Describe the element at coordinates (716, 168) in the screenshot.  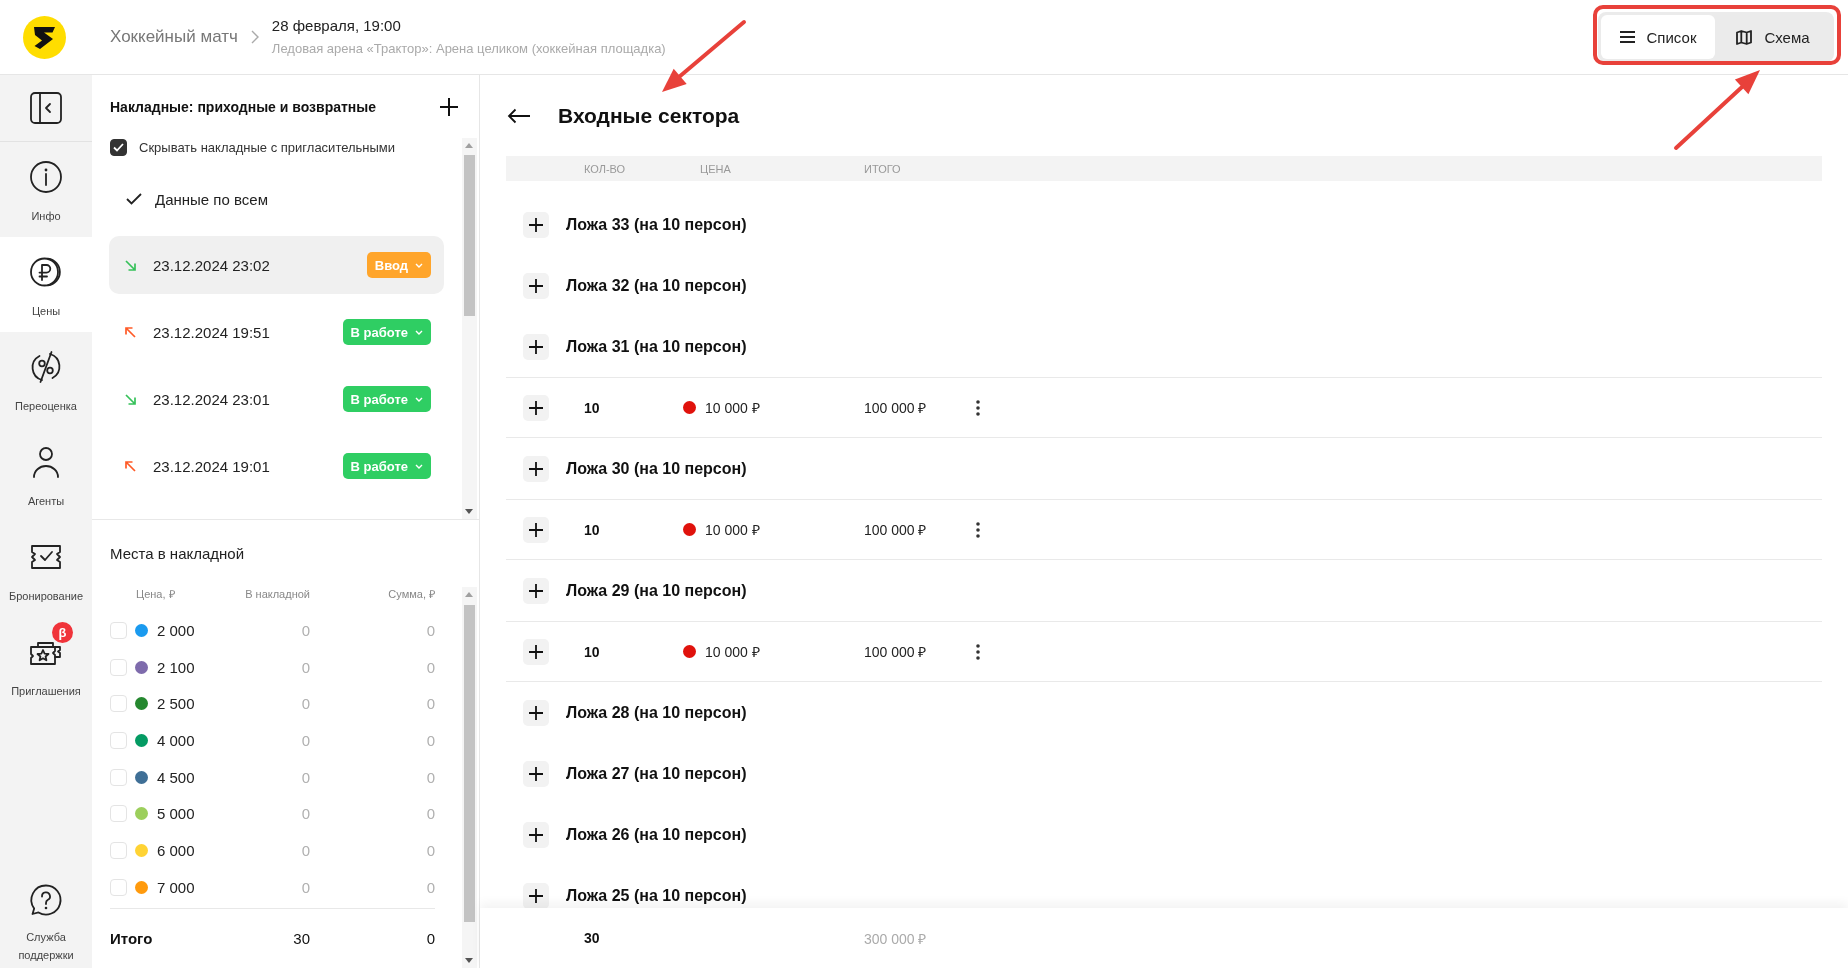
I see `column-header: ЦЕНА` at that location.